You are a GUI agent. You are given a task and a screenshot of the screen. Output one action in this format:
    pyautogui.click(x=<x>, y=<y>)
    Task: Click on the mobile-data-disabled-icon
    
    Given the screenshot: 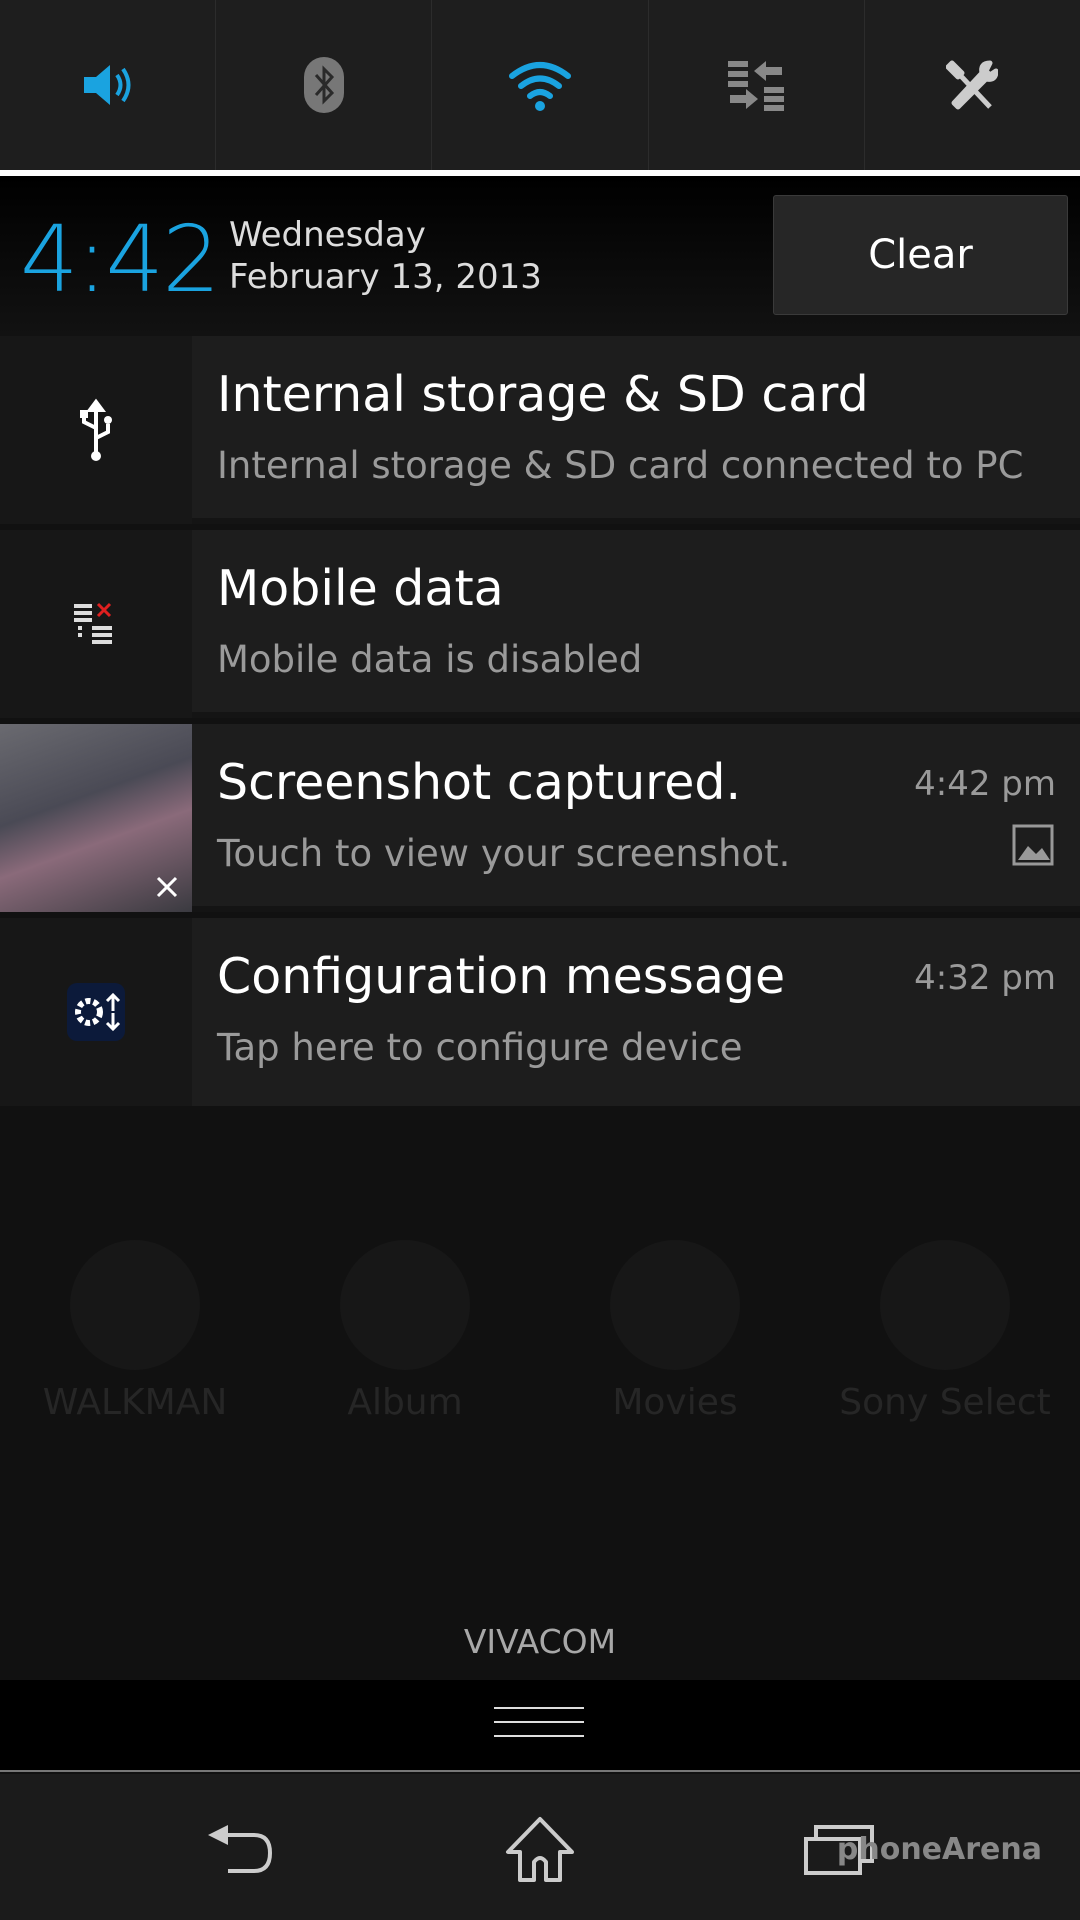 What is the action you would take?
    pyautogui.click(x=93, y=623)
    